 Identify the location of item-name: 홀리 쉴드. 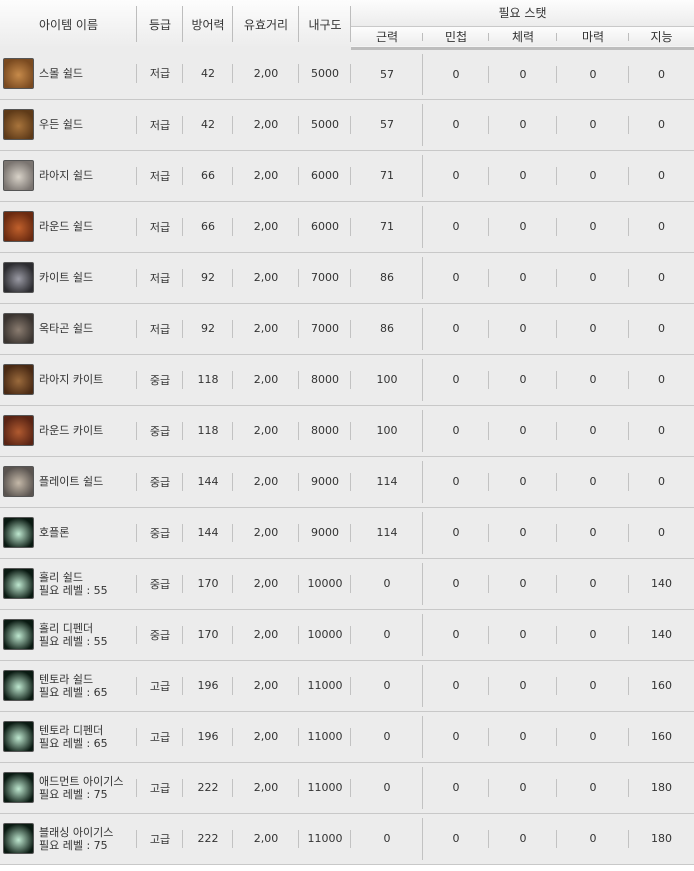
(61, 577).